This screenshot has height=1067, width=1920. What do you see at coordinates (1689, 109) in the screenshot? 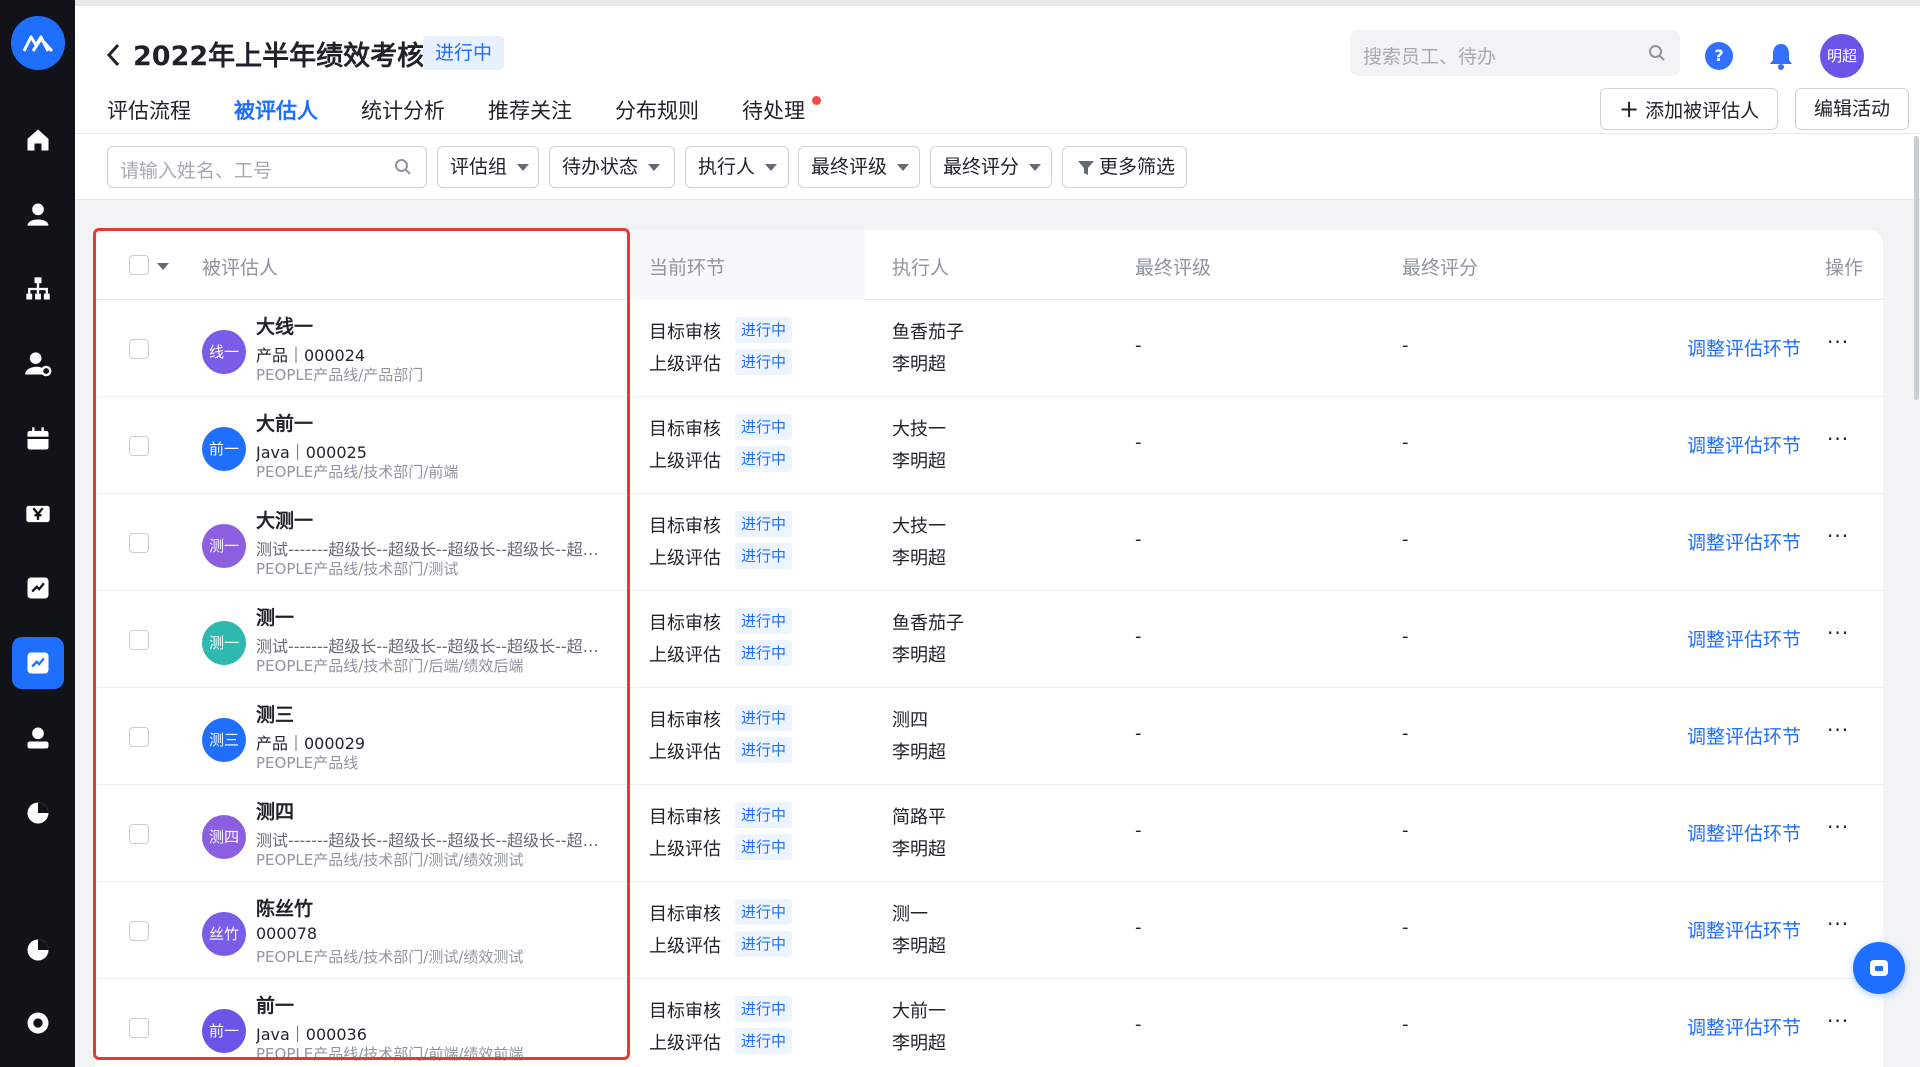
I see `add-evaluatee-button: + 添加被评估人` at bounding box center [1689, 109].